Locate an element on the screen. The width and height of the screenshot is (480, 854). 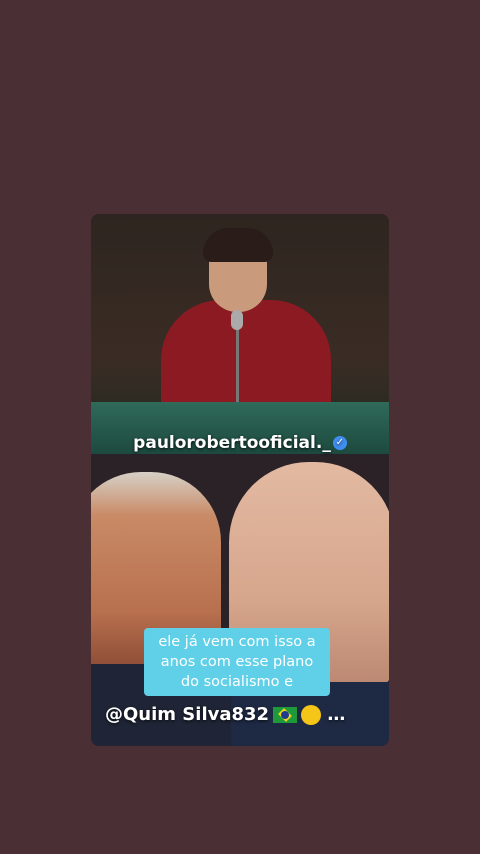
username-tag: paulorobertooficial._ ✓ is located at coordinates (240, 443).